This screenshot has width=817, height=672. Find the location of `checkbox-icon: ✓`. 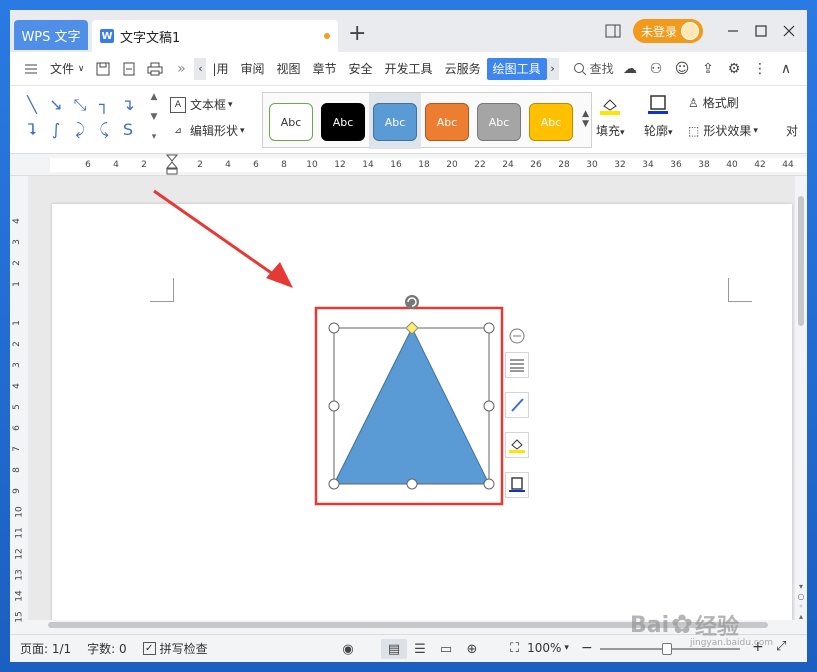

checkbox-icon: ✓ is located at coordinates (149, 648).